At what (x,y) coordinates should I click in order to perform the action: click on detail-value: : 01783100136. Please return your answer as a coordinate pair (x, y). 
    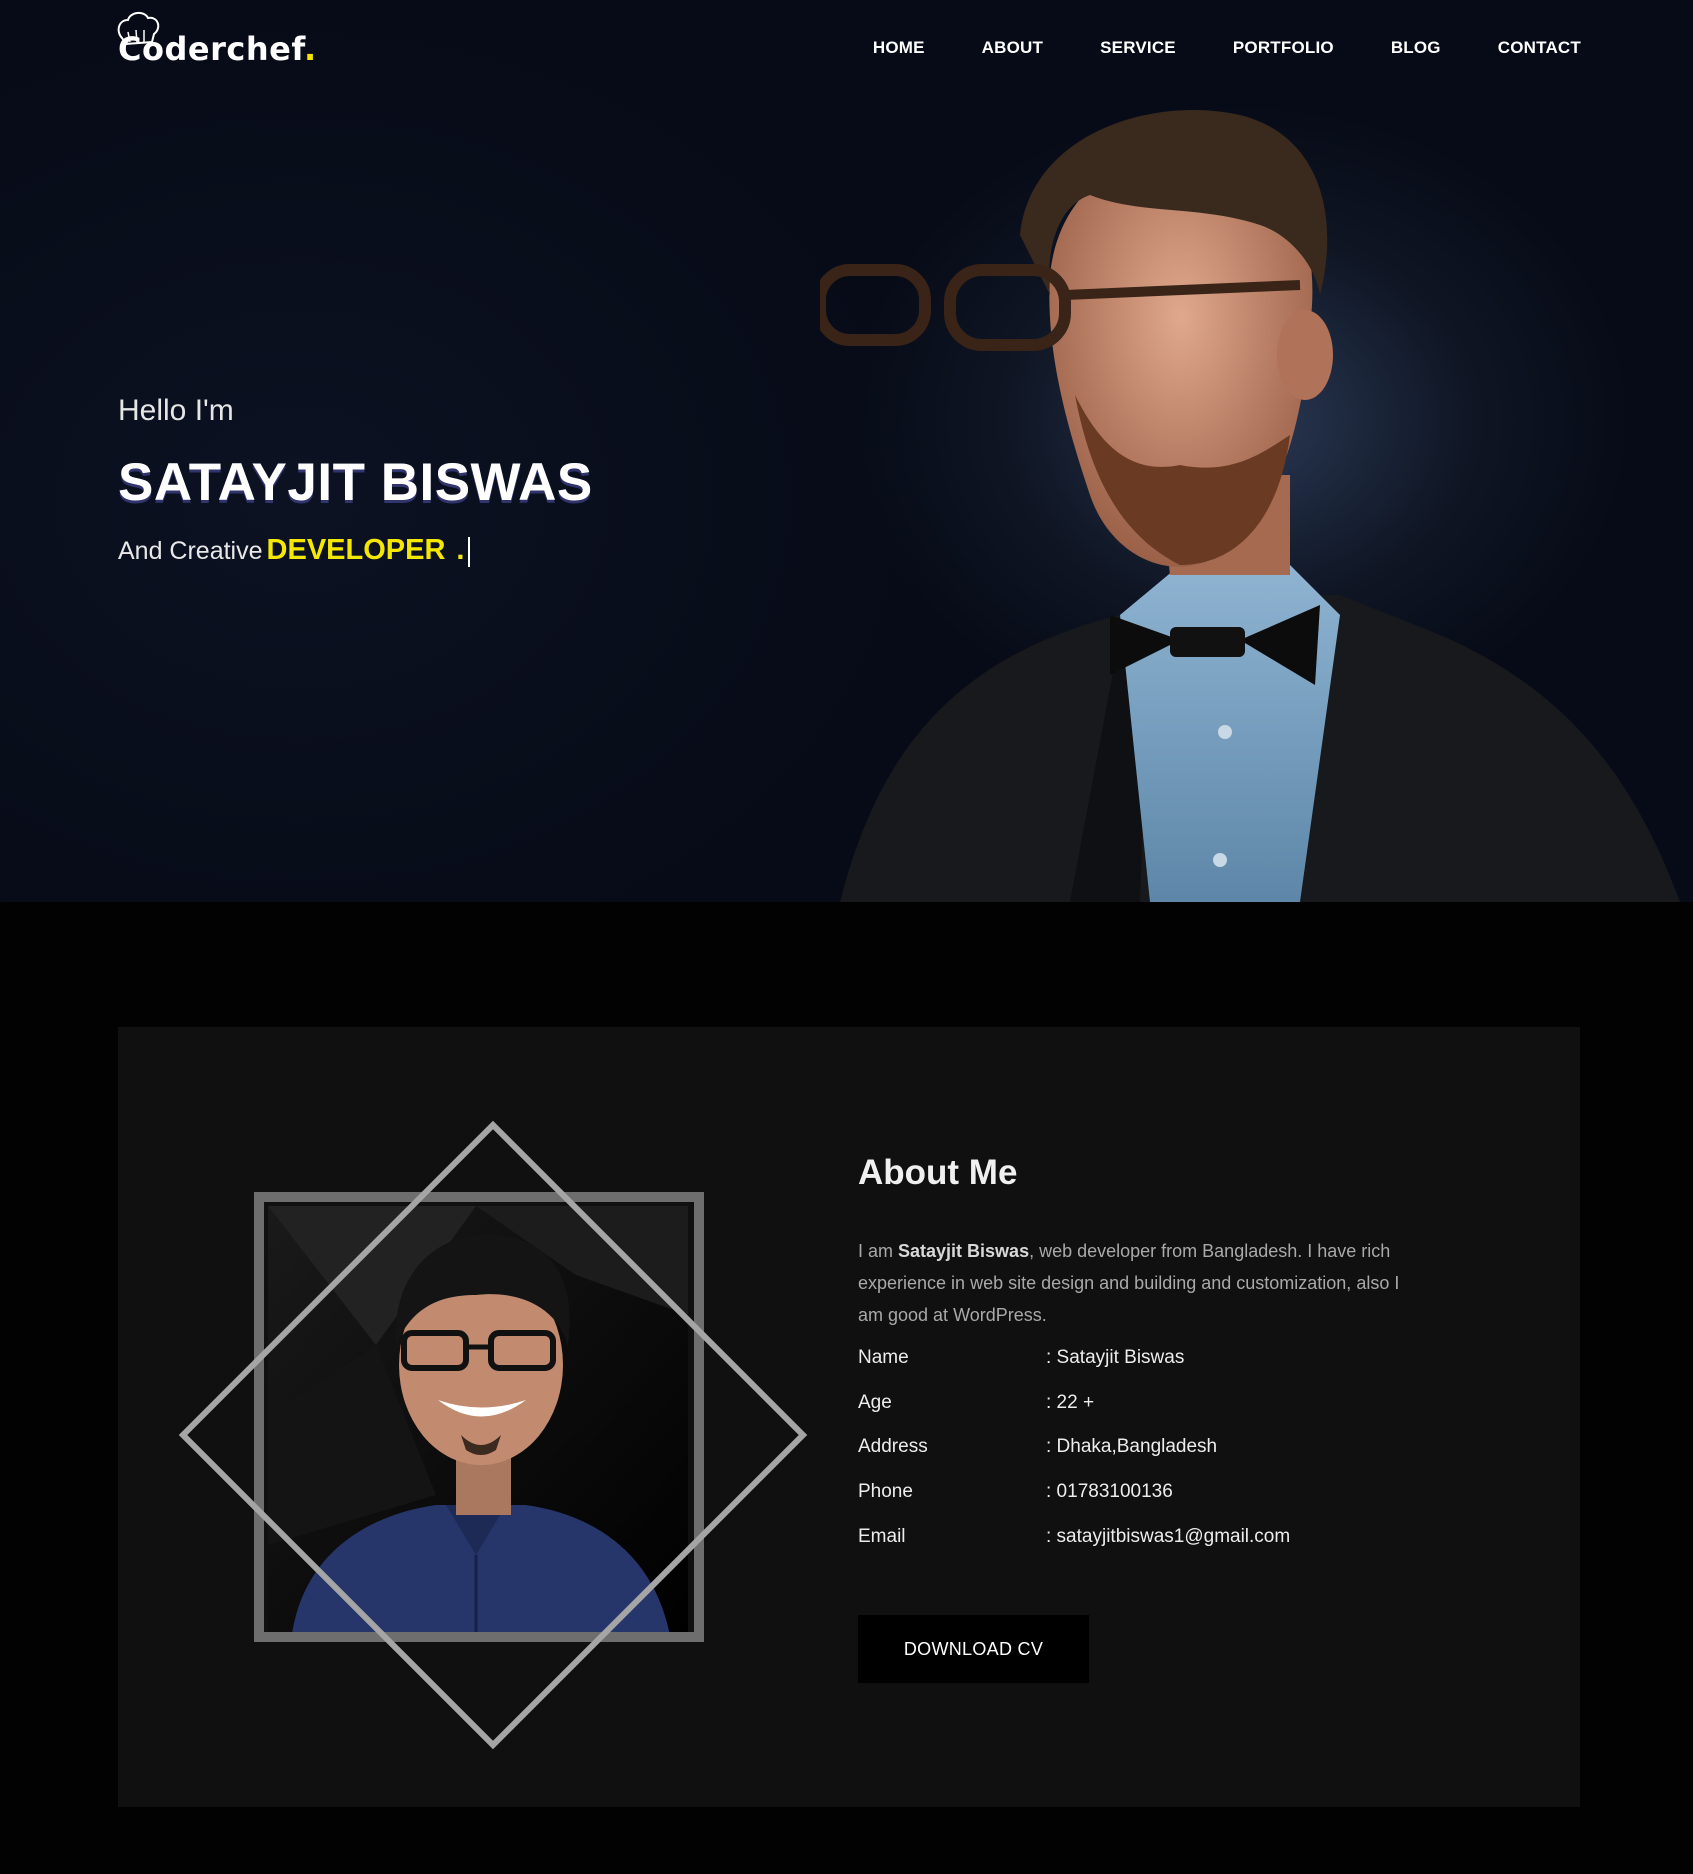
    Looking at the image, I should click on (1109, 1491).